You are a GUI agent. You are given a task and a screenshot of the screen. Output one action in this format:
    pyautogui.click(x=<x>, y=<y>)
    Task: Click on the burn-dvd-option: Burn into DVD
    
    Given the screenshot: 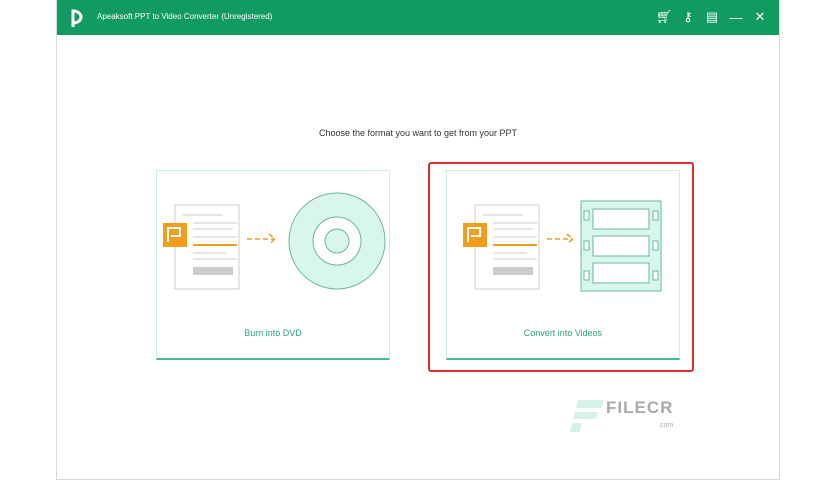 What is the action you would take?
    pyautogui.click(x=273, y=265)
    